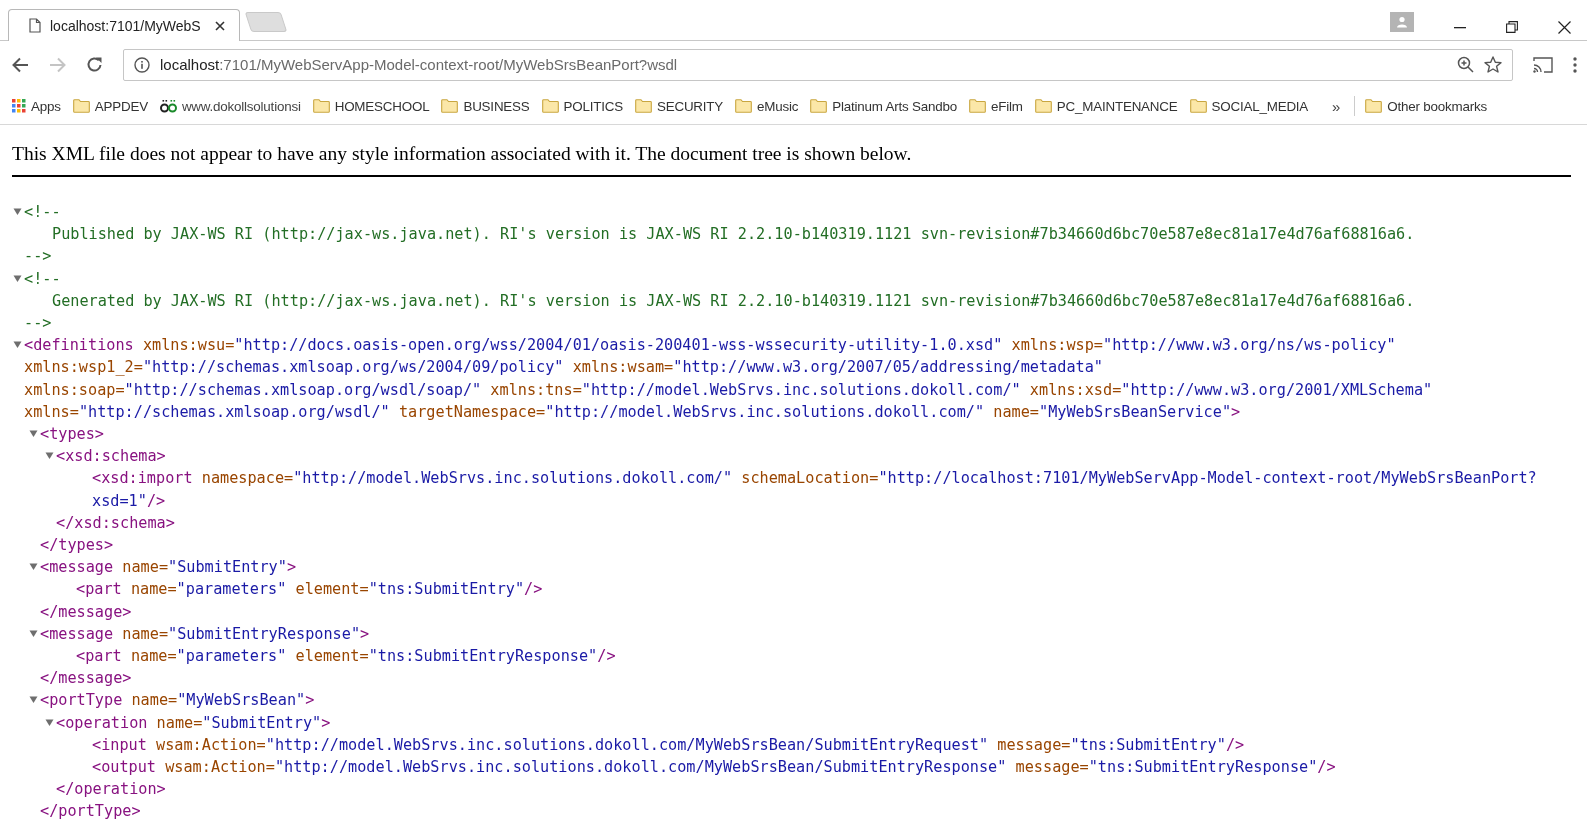 The height and width of the screenshot is (827, 1587). I want to click on star-icon, so click(1493, 64).